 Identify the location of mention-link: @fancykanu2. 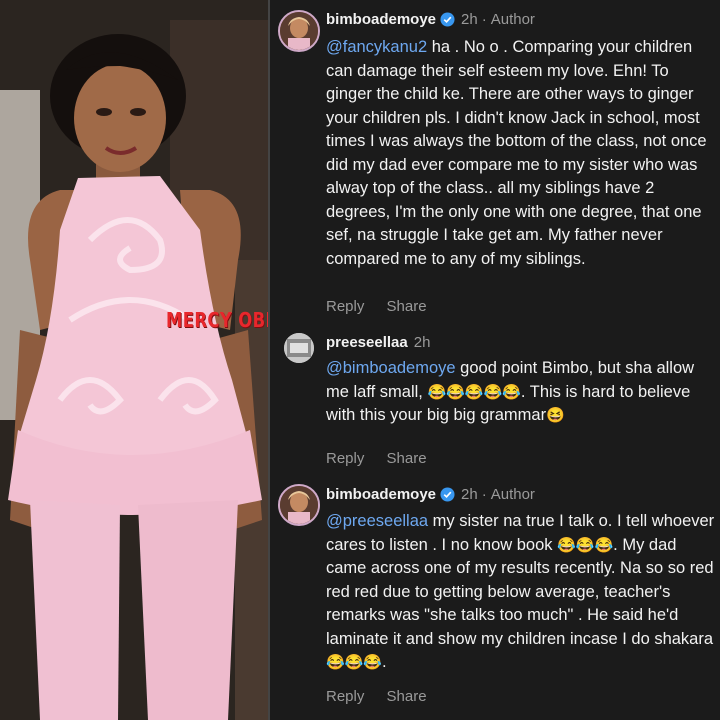
(376, 47).